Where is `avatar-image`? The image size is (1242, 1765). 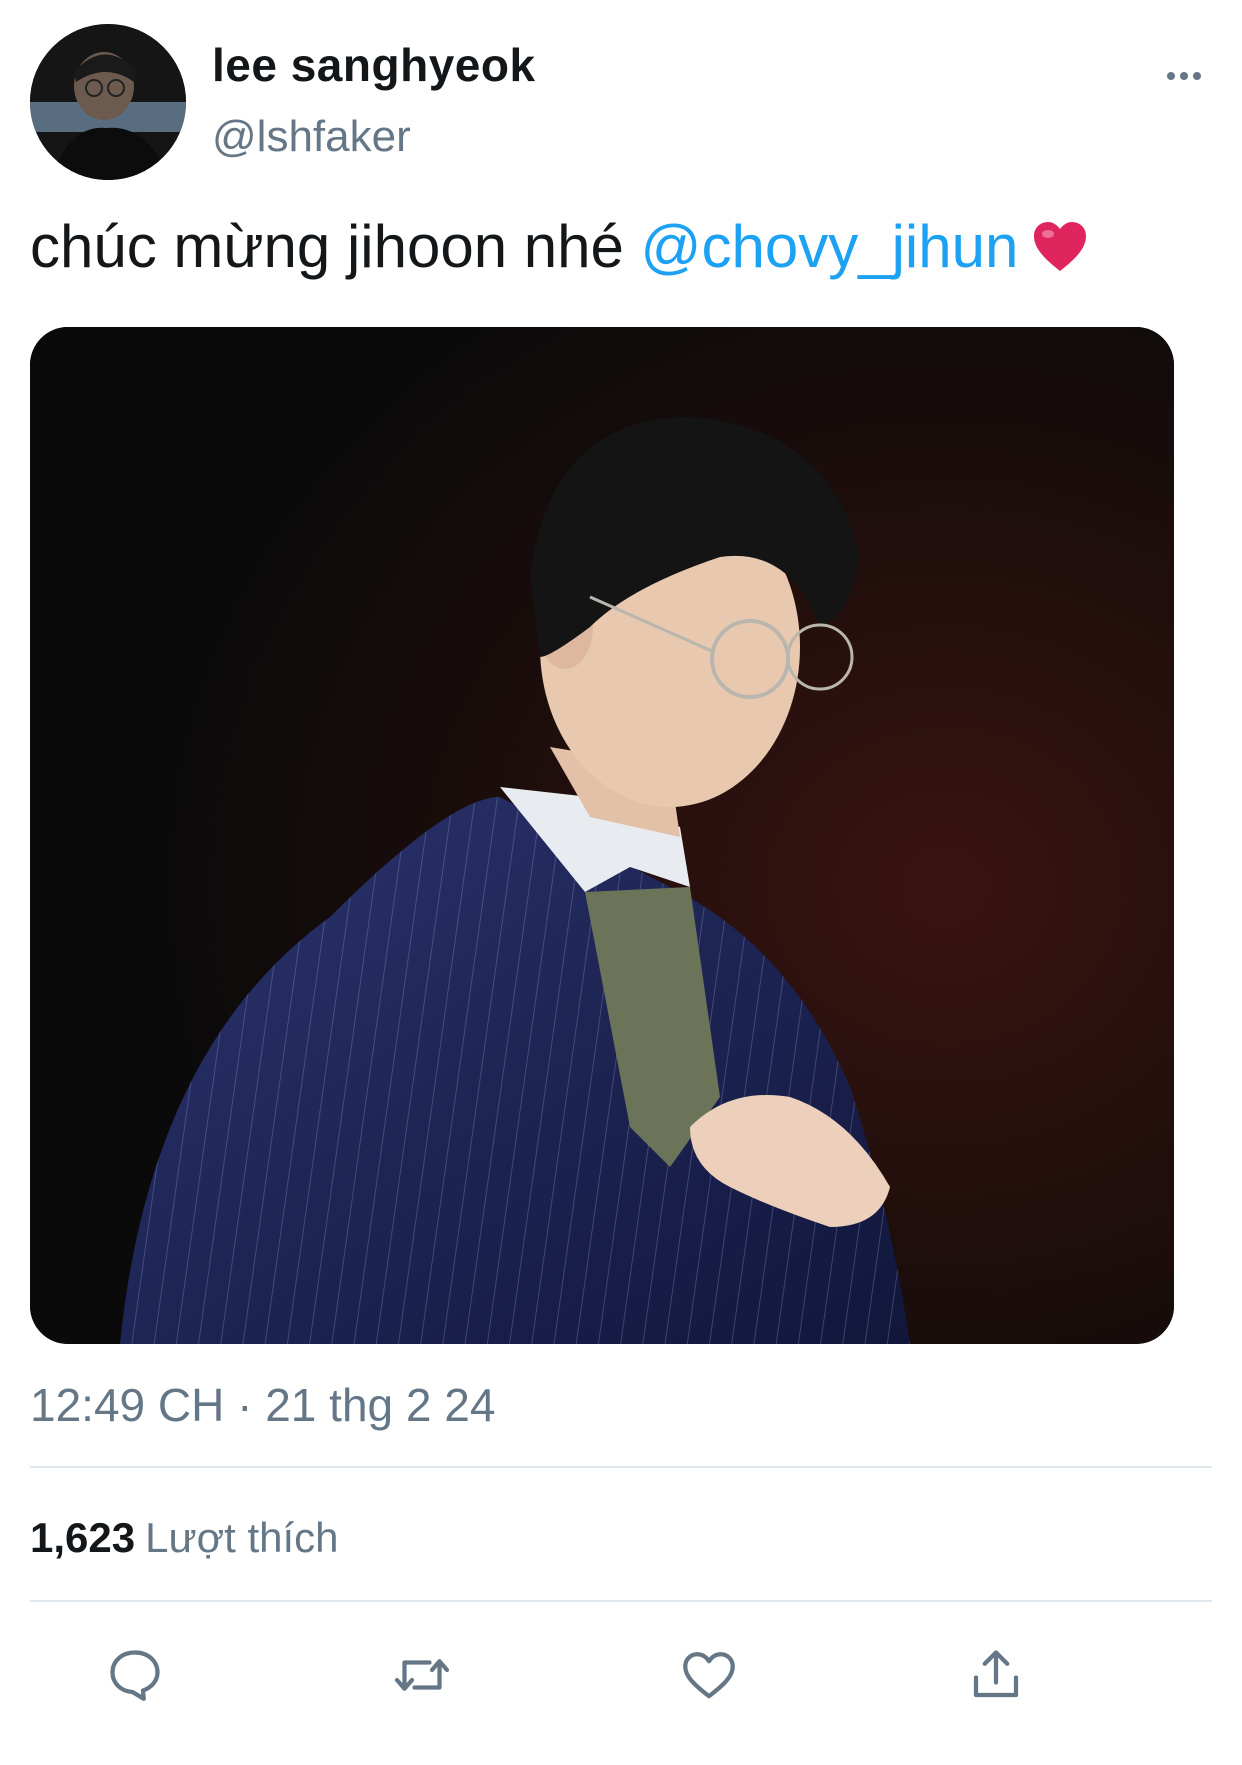 avatar-image is located at coordinates (108, 102).